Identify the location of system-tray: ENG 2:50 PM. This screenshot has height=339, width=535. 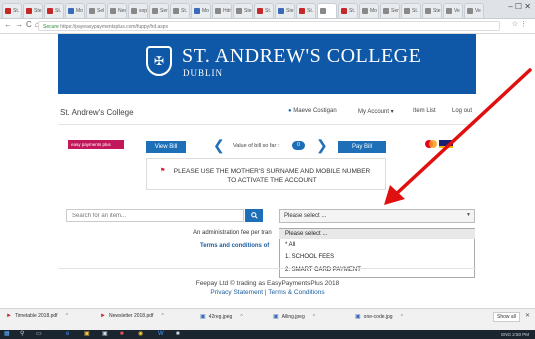
(515, 334).